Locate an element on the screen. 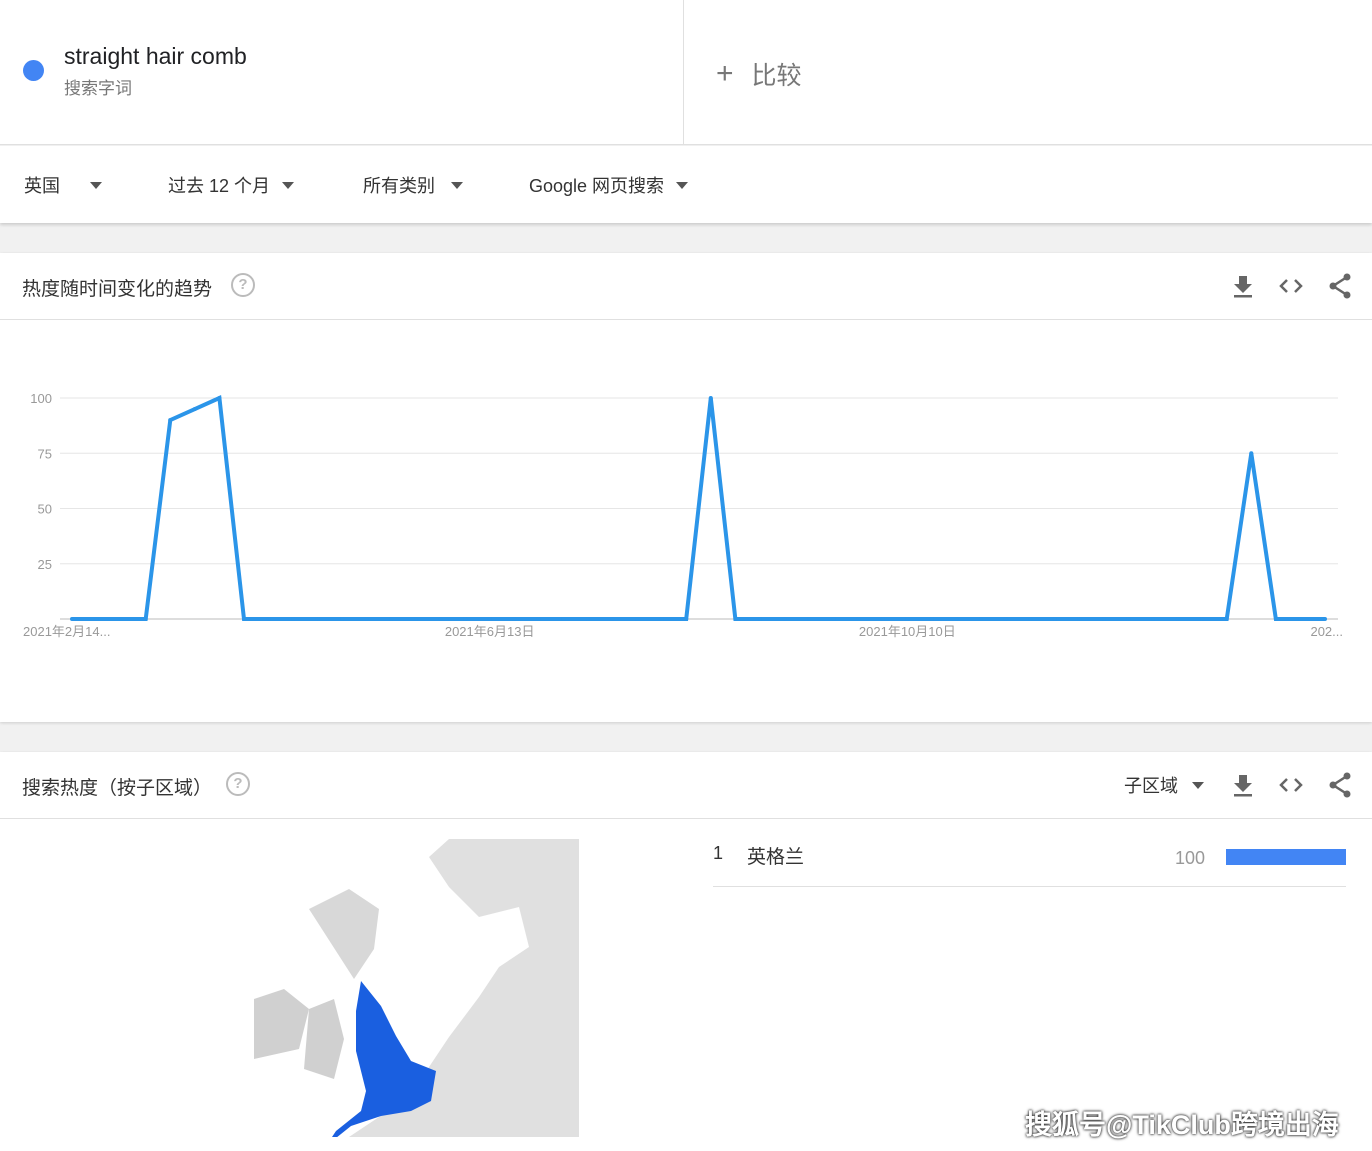 Image resolution: width=1372 pixels, height=1151 pixels. search-term-card: straight hair comb 搜索字词 is located at coordinates (342, 72).